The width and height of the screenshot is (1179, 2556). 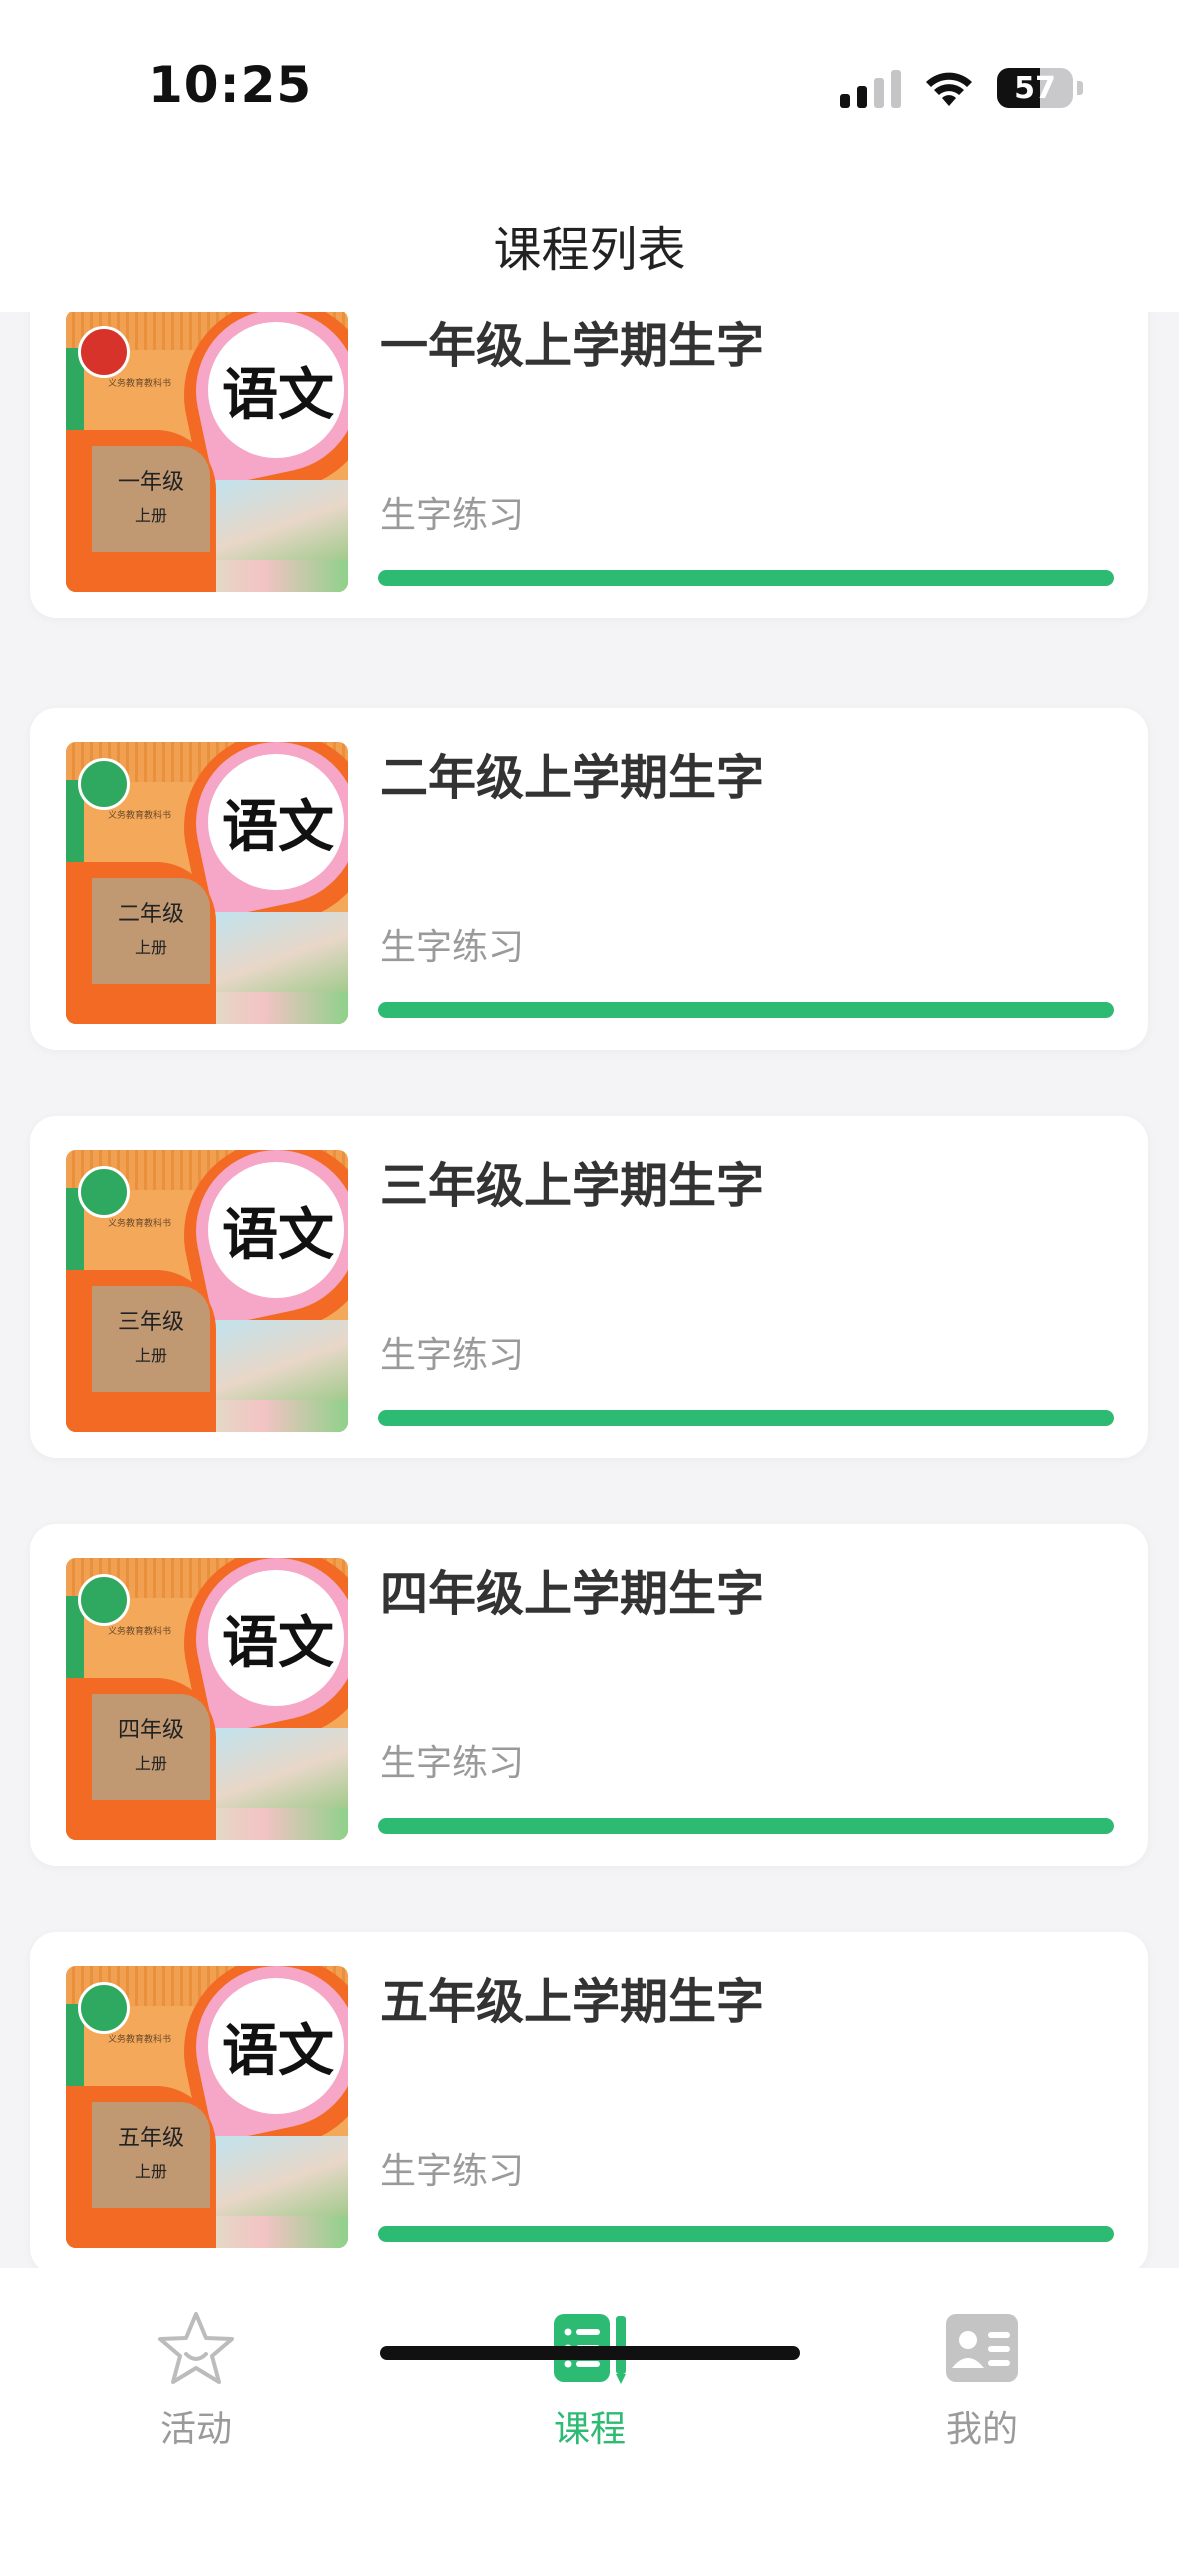 What do you see at coordinates (207, 1291) in the screenshot?
I see `course-cover-image: 语文 三年级 上册 义务教育教科书` at bounding box center [207, 1291].